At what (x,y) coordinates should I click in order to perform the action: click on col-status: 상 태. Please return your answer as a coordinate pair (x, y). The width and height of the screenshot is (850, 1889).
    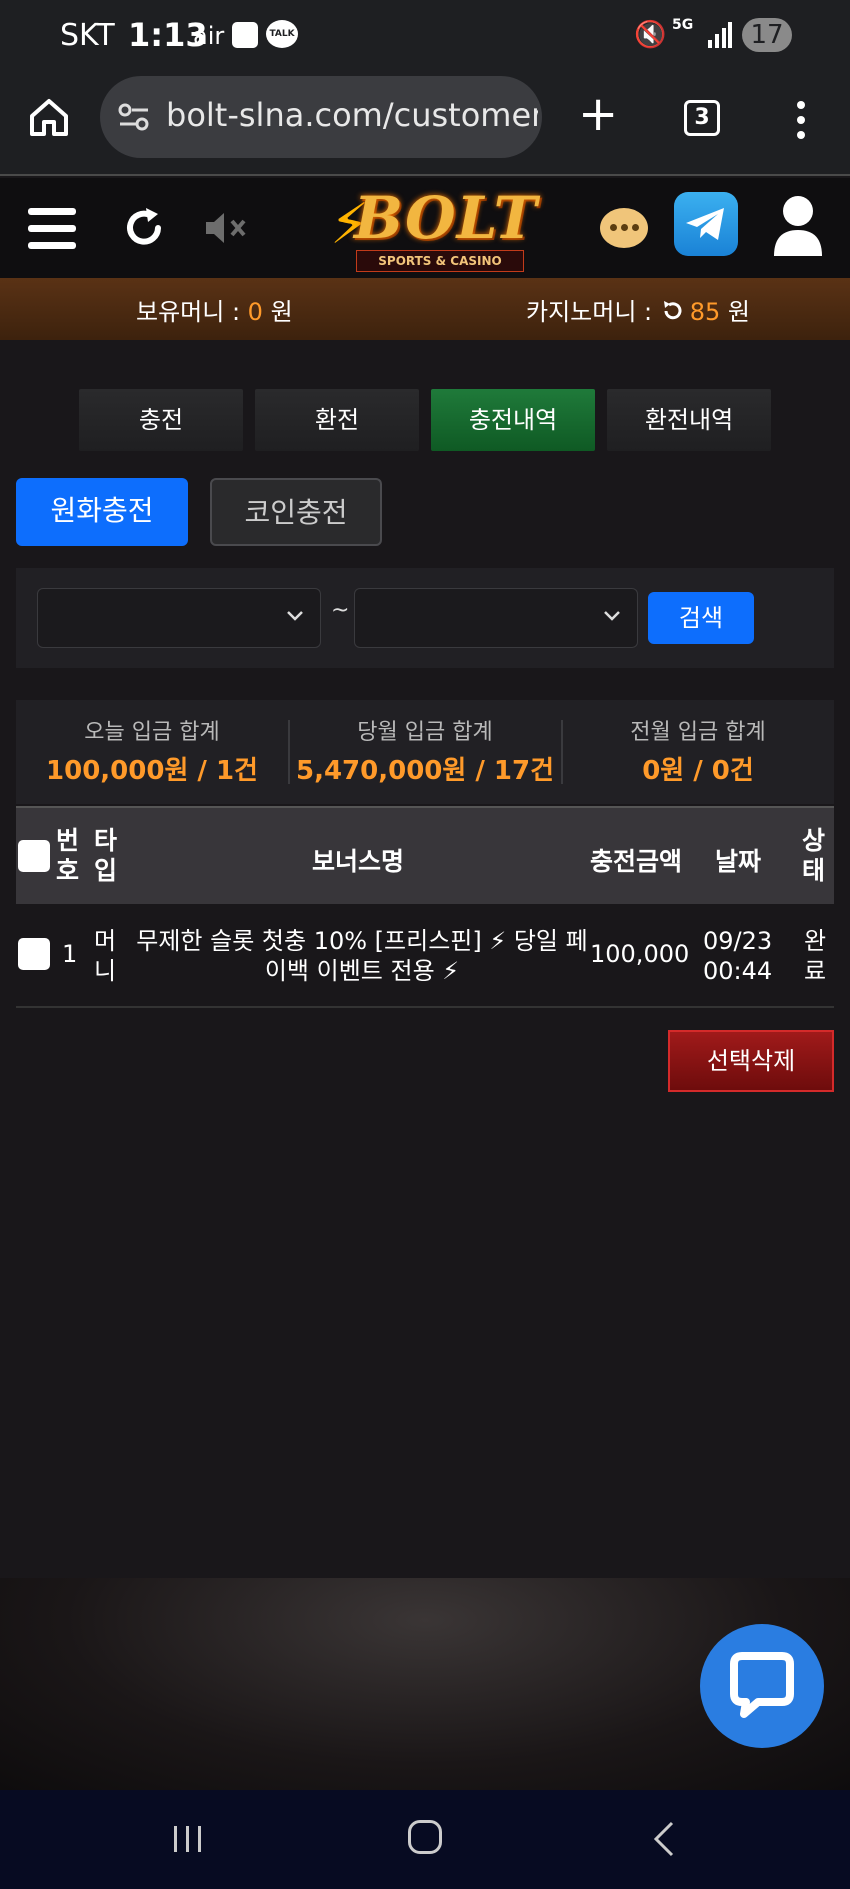
    Looking at the image, I should click on (813, 856).